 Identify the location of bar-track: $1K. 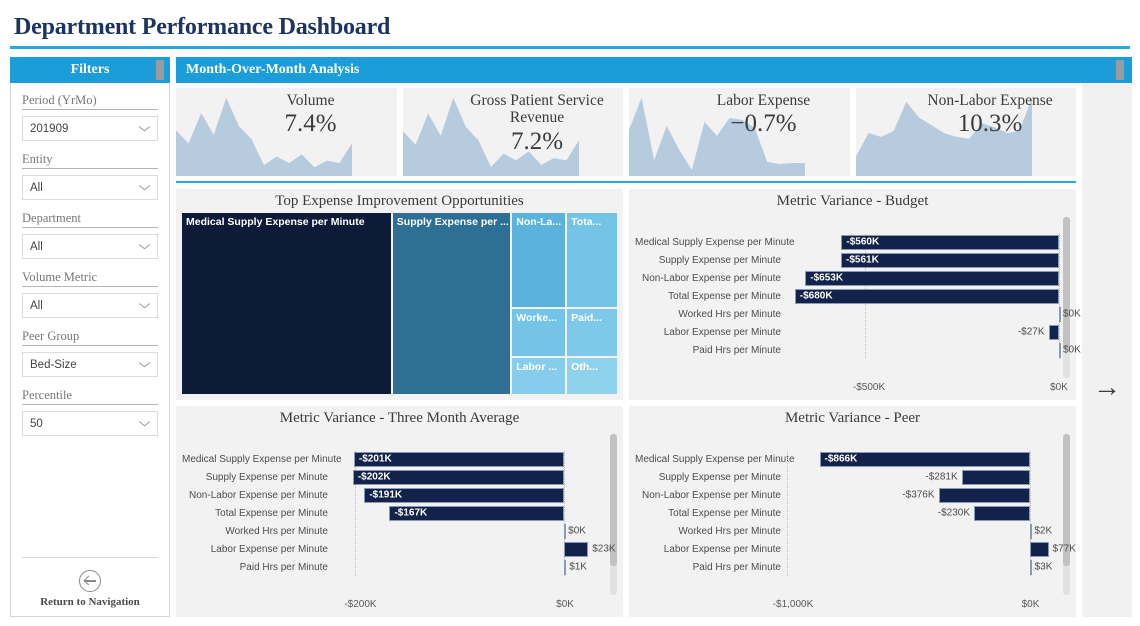
(470, 567).